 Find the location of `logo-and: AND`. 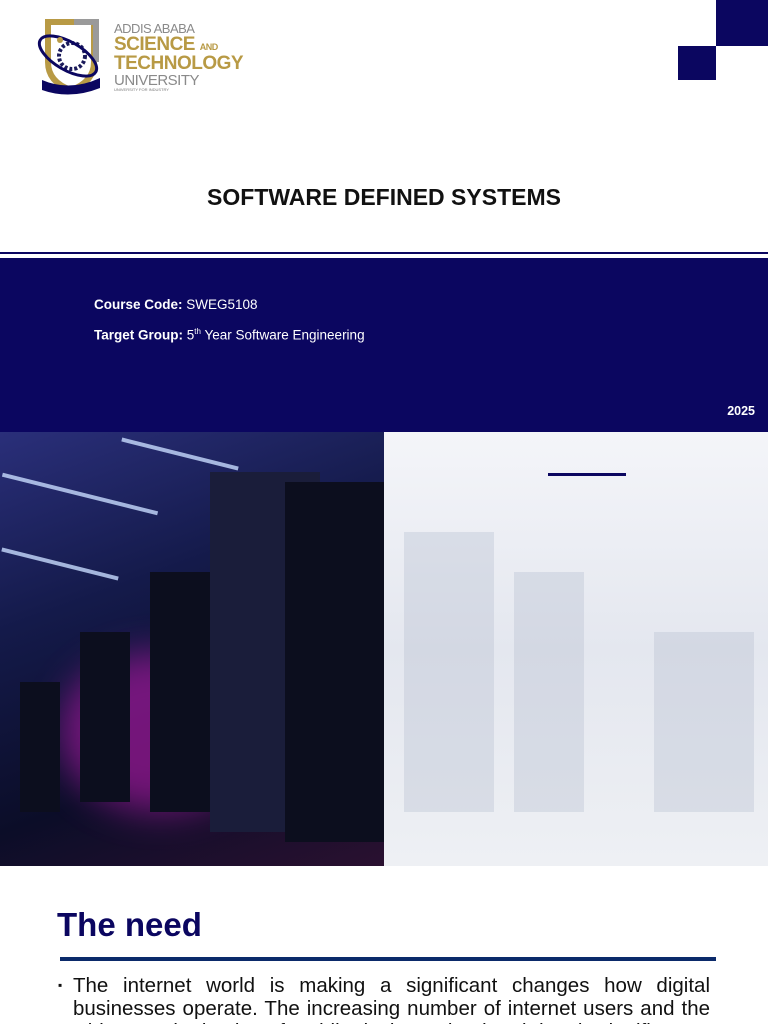

logo-and: AND is located at coordinates (209, 47).